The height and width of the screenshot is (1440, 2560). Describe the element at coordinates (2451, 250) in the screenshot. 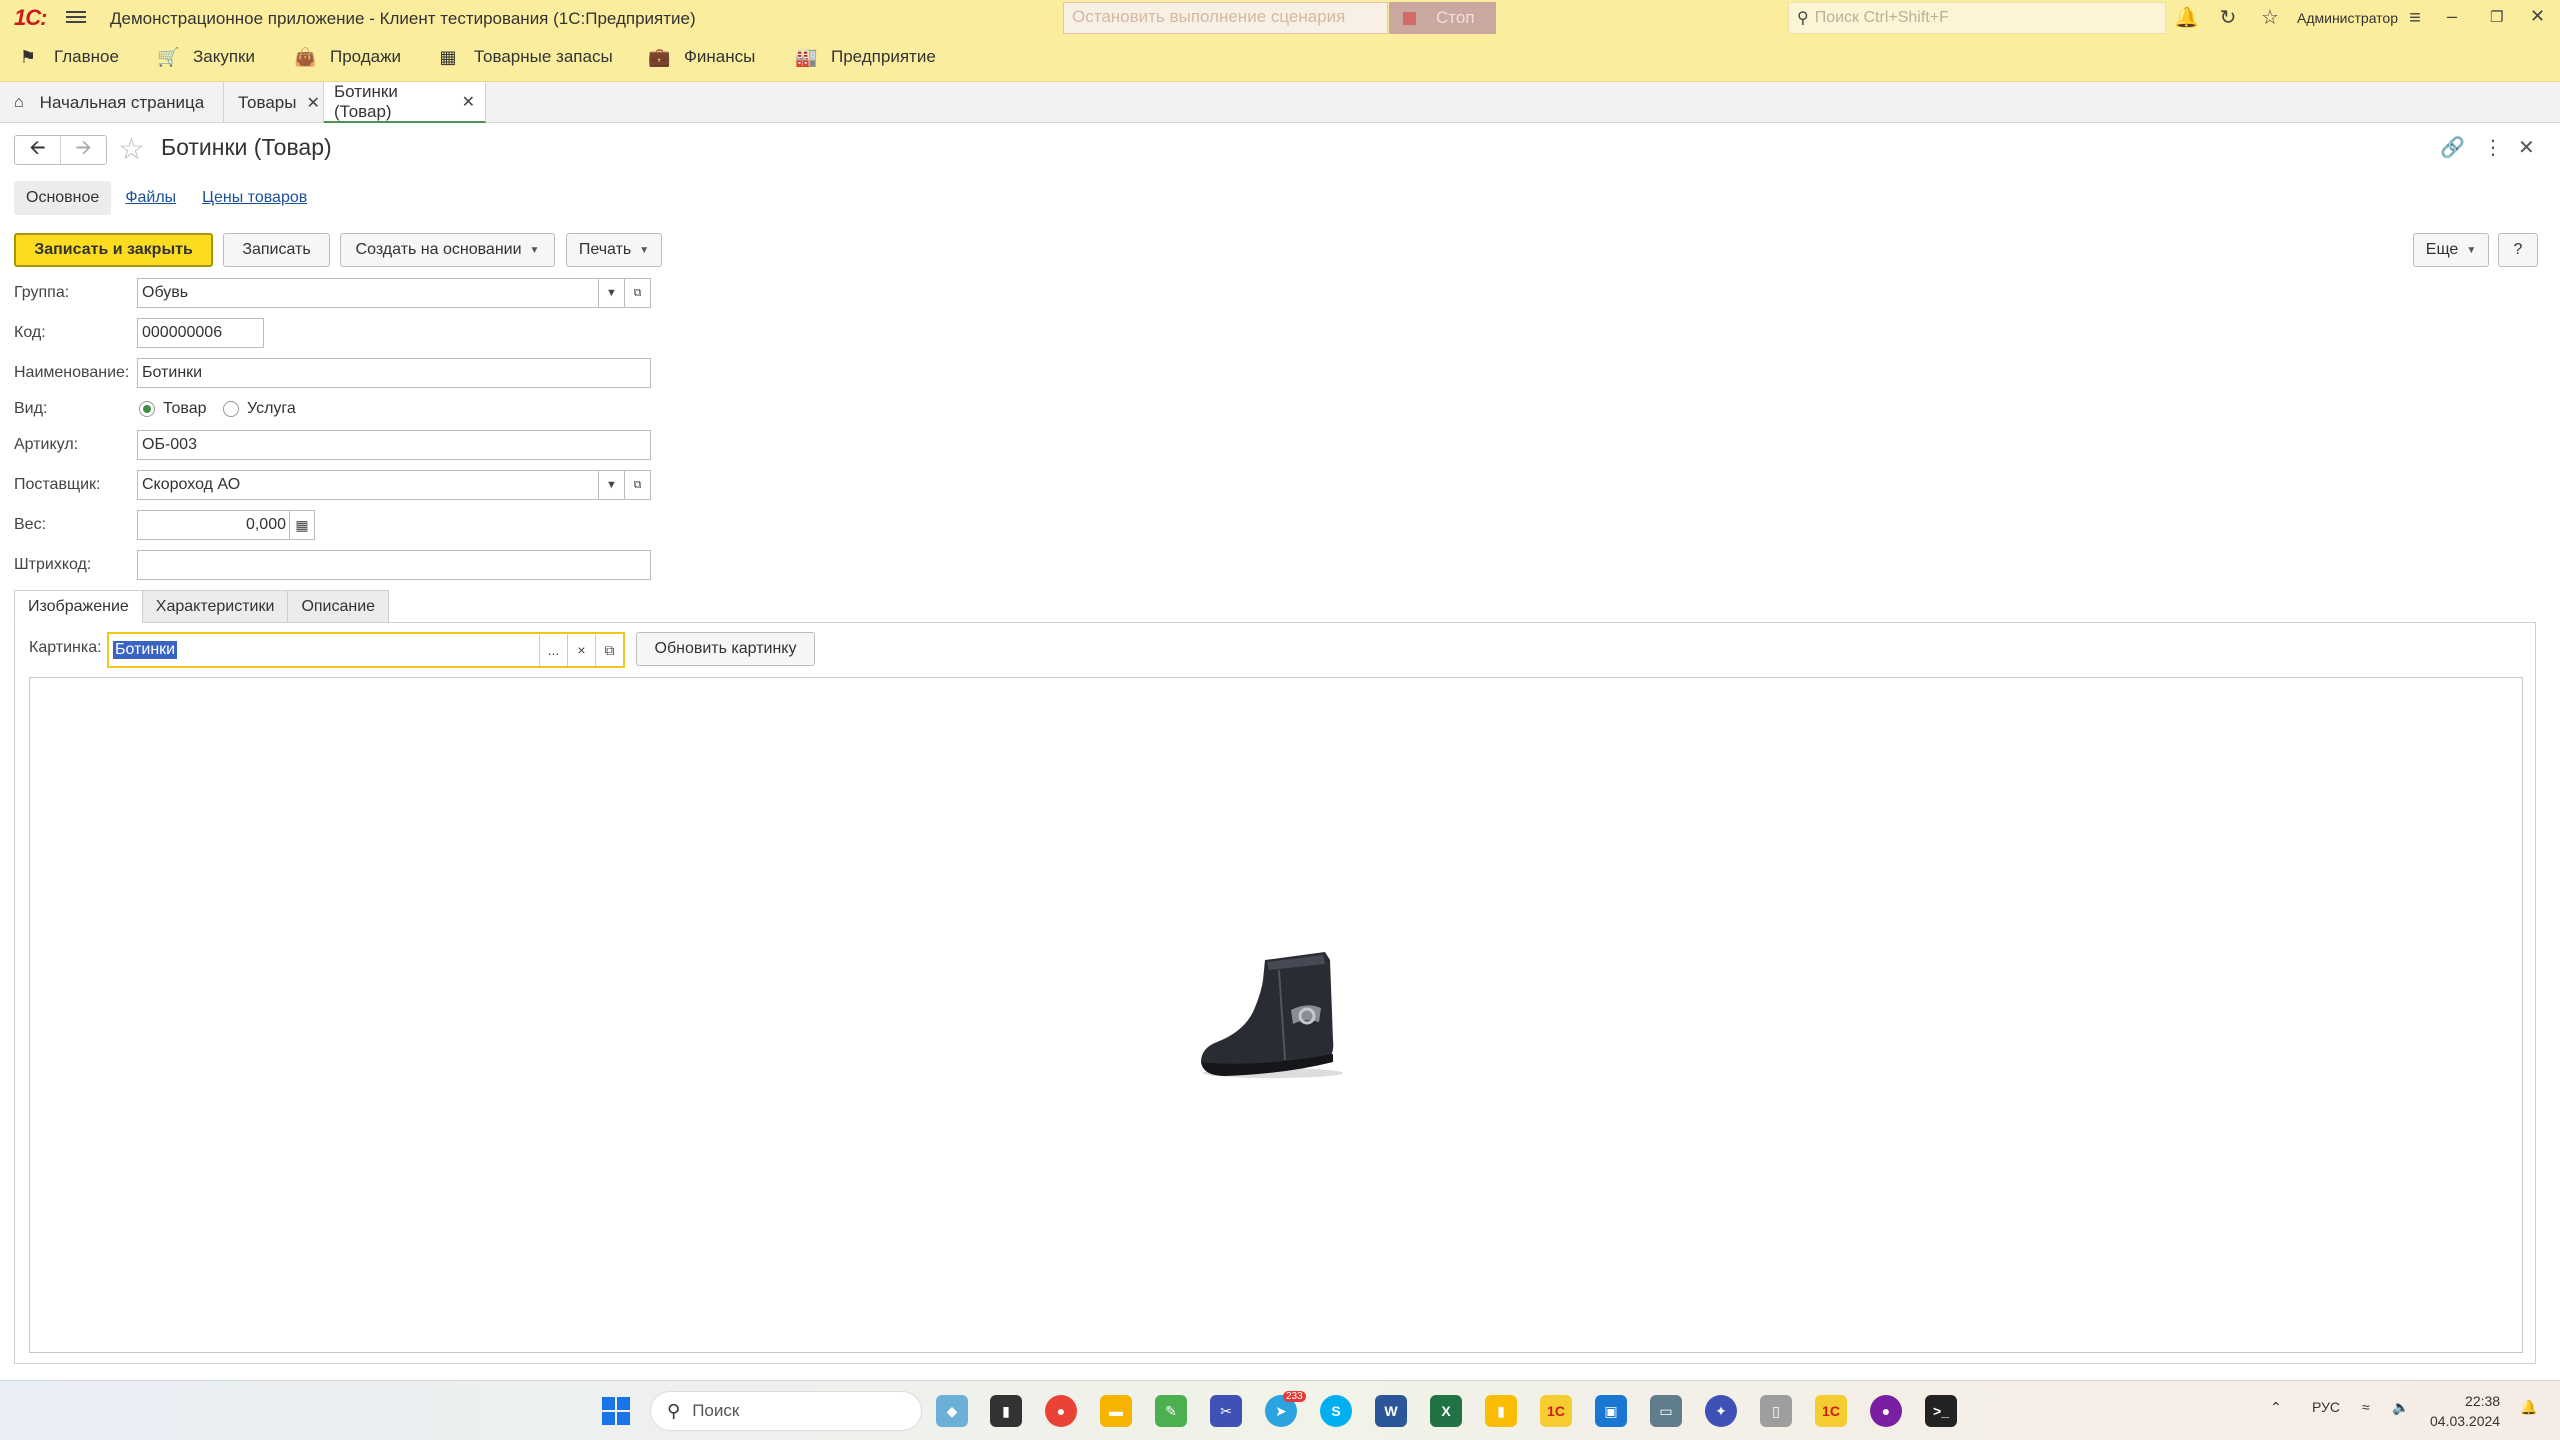

I see `more-button: Еще ▼` at that location.